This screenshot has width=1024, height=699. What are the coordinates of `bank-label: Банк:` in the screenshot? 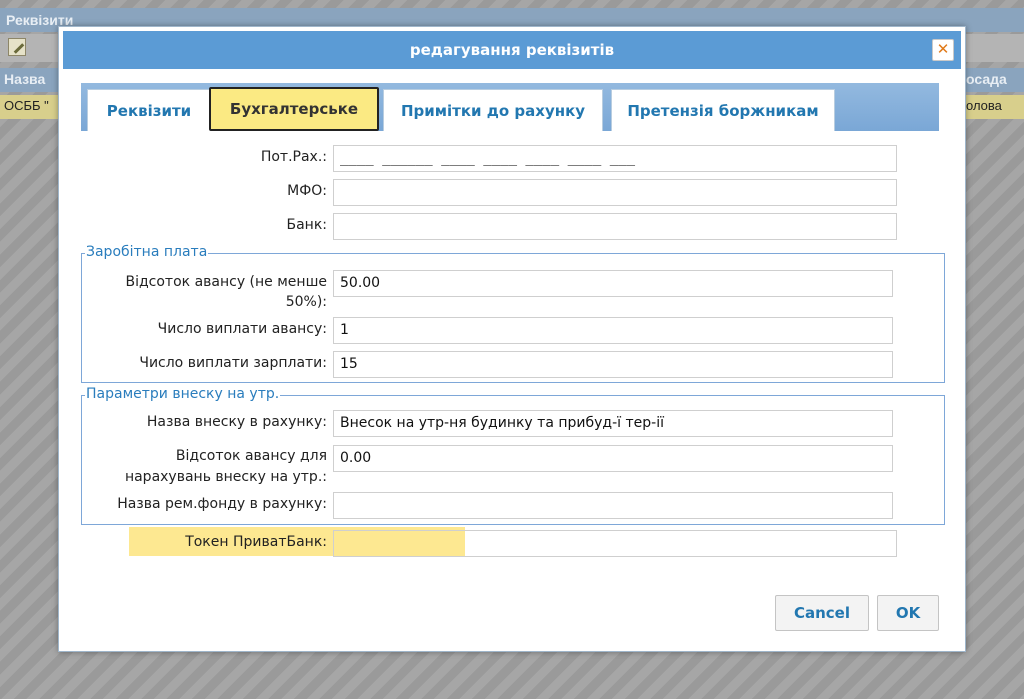 It's located at (306, 225).